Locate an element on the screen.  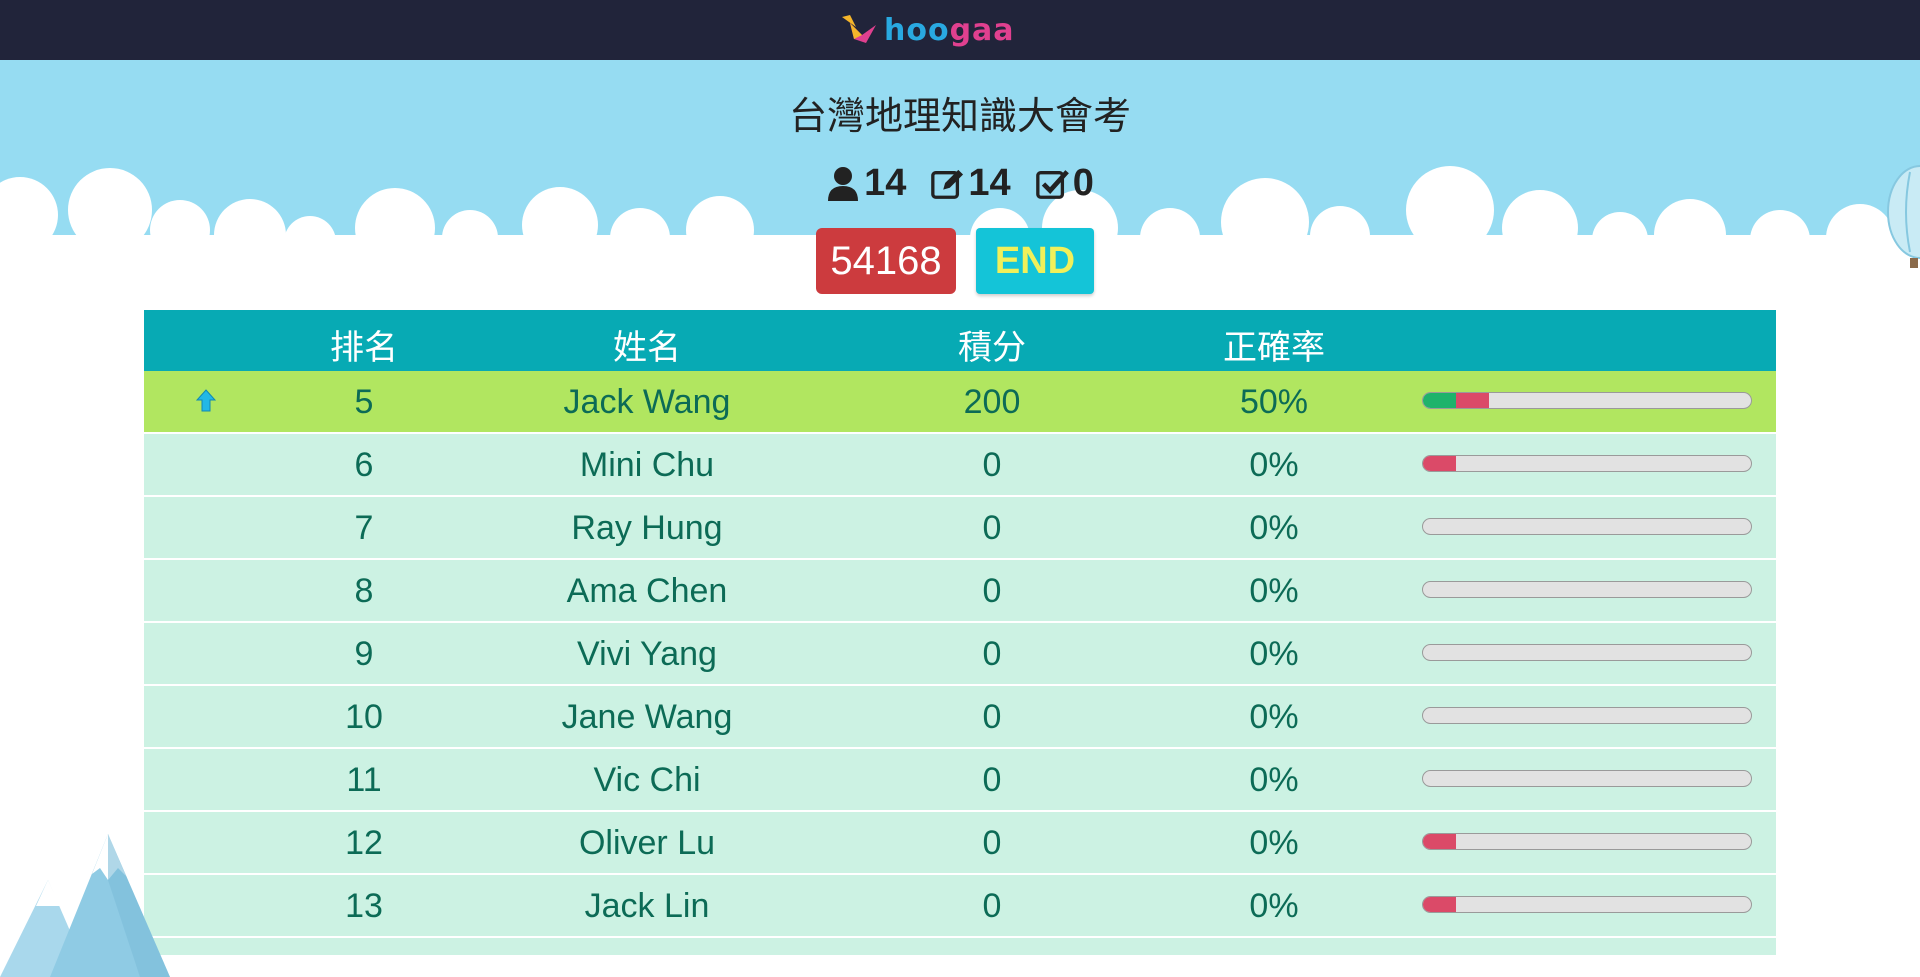
table-row: 11 Vic Chi 0 0% is located at coordinates (960, 780).